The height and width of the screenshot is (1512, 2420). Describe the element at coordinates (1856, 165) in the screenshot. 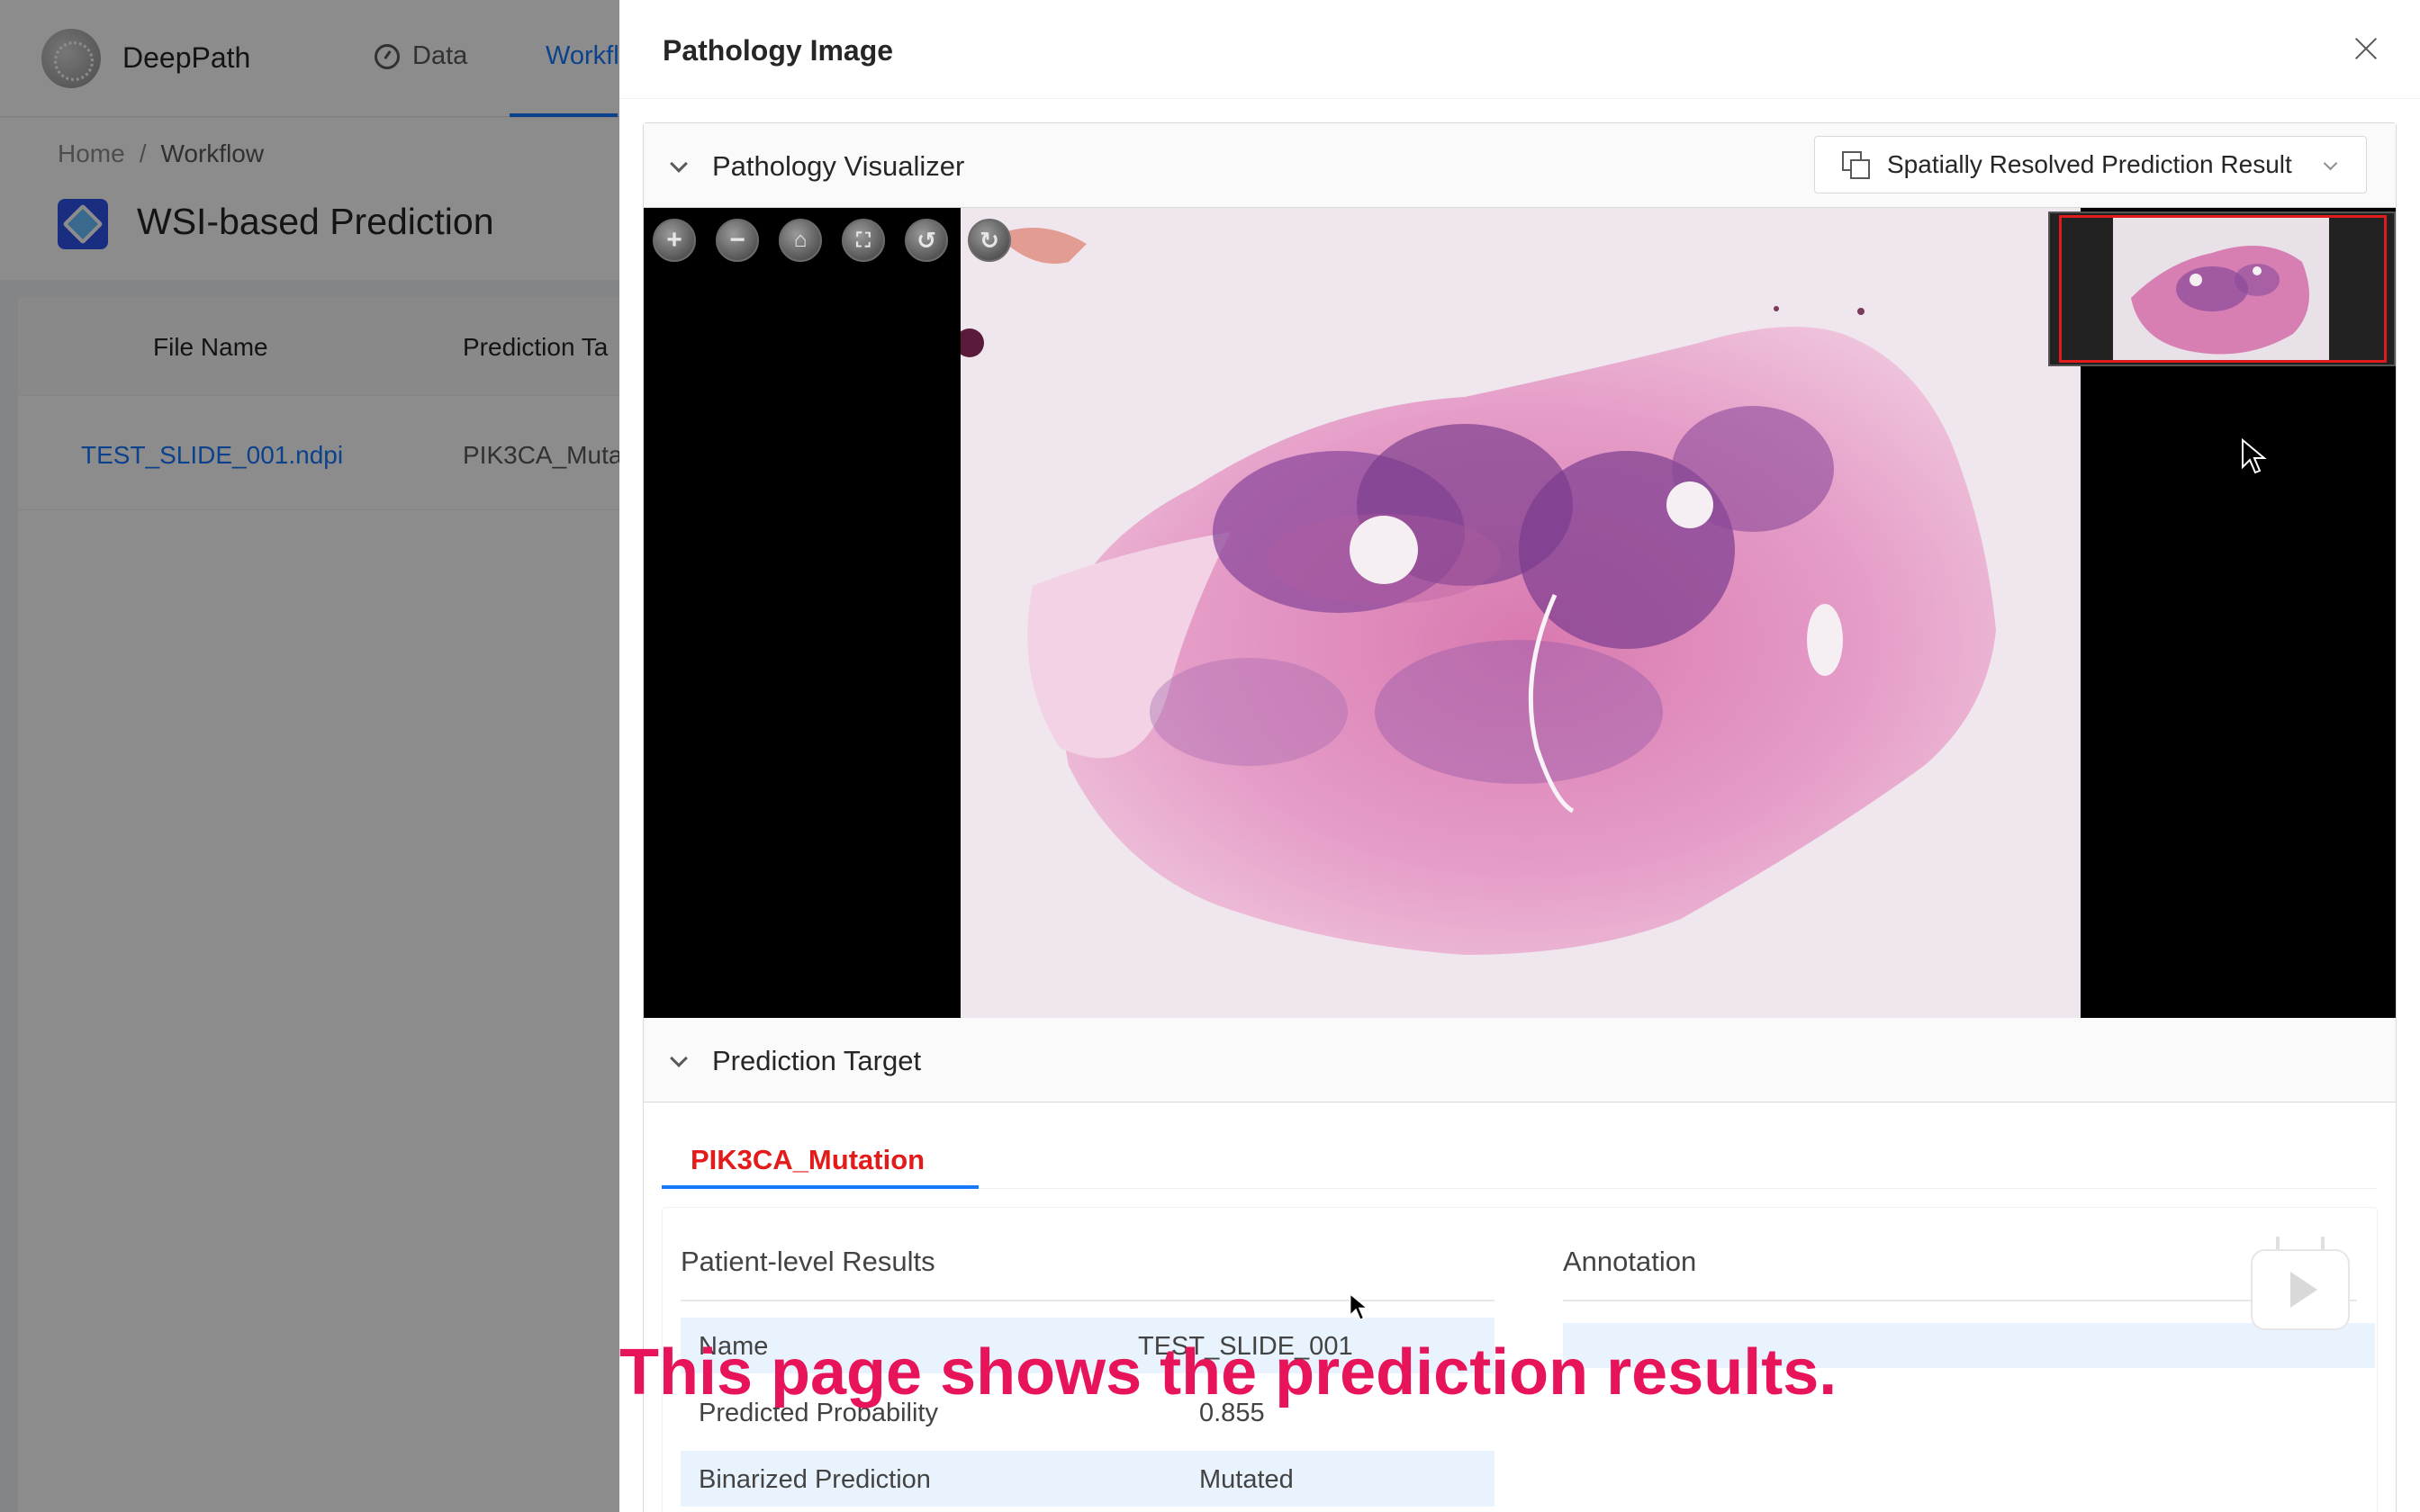

I see `layers-icon` at that location.